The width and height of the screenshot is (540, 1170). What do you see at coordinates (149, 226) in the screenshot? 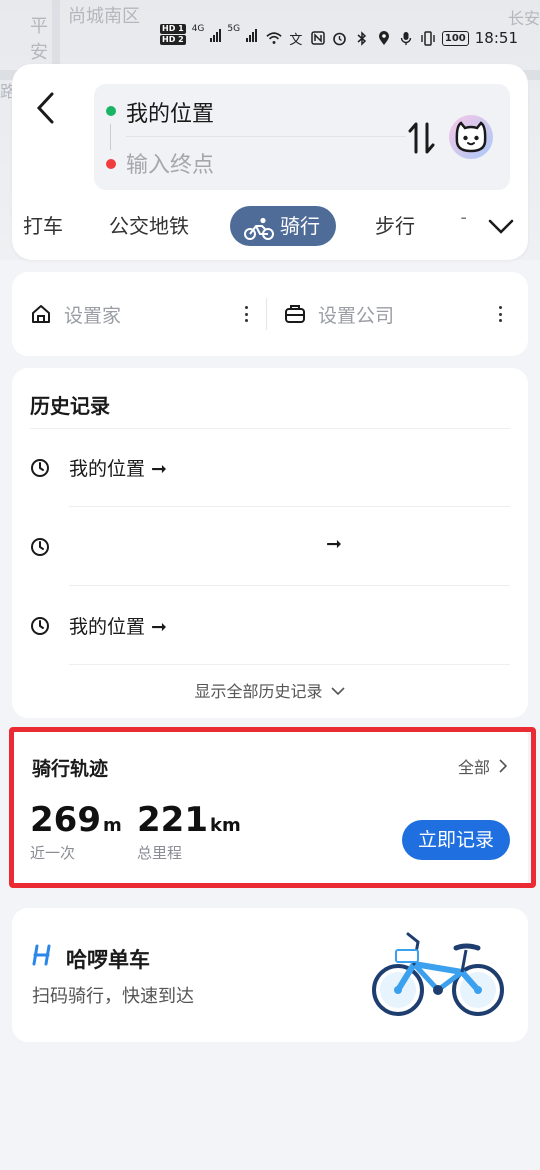
I see `tab-transit: 公交地铁` at bounding box center [149, 226].